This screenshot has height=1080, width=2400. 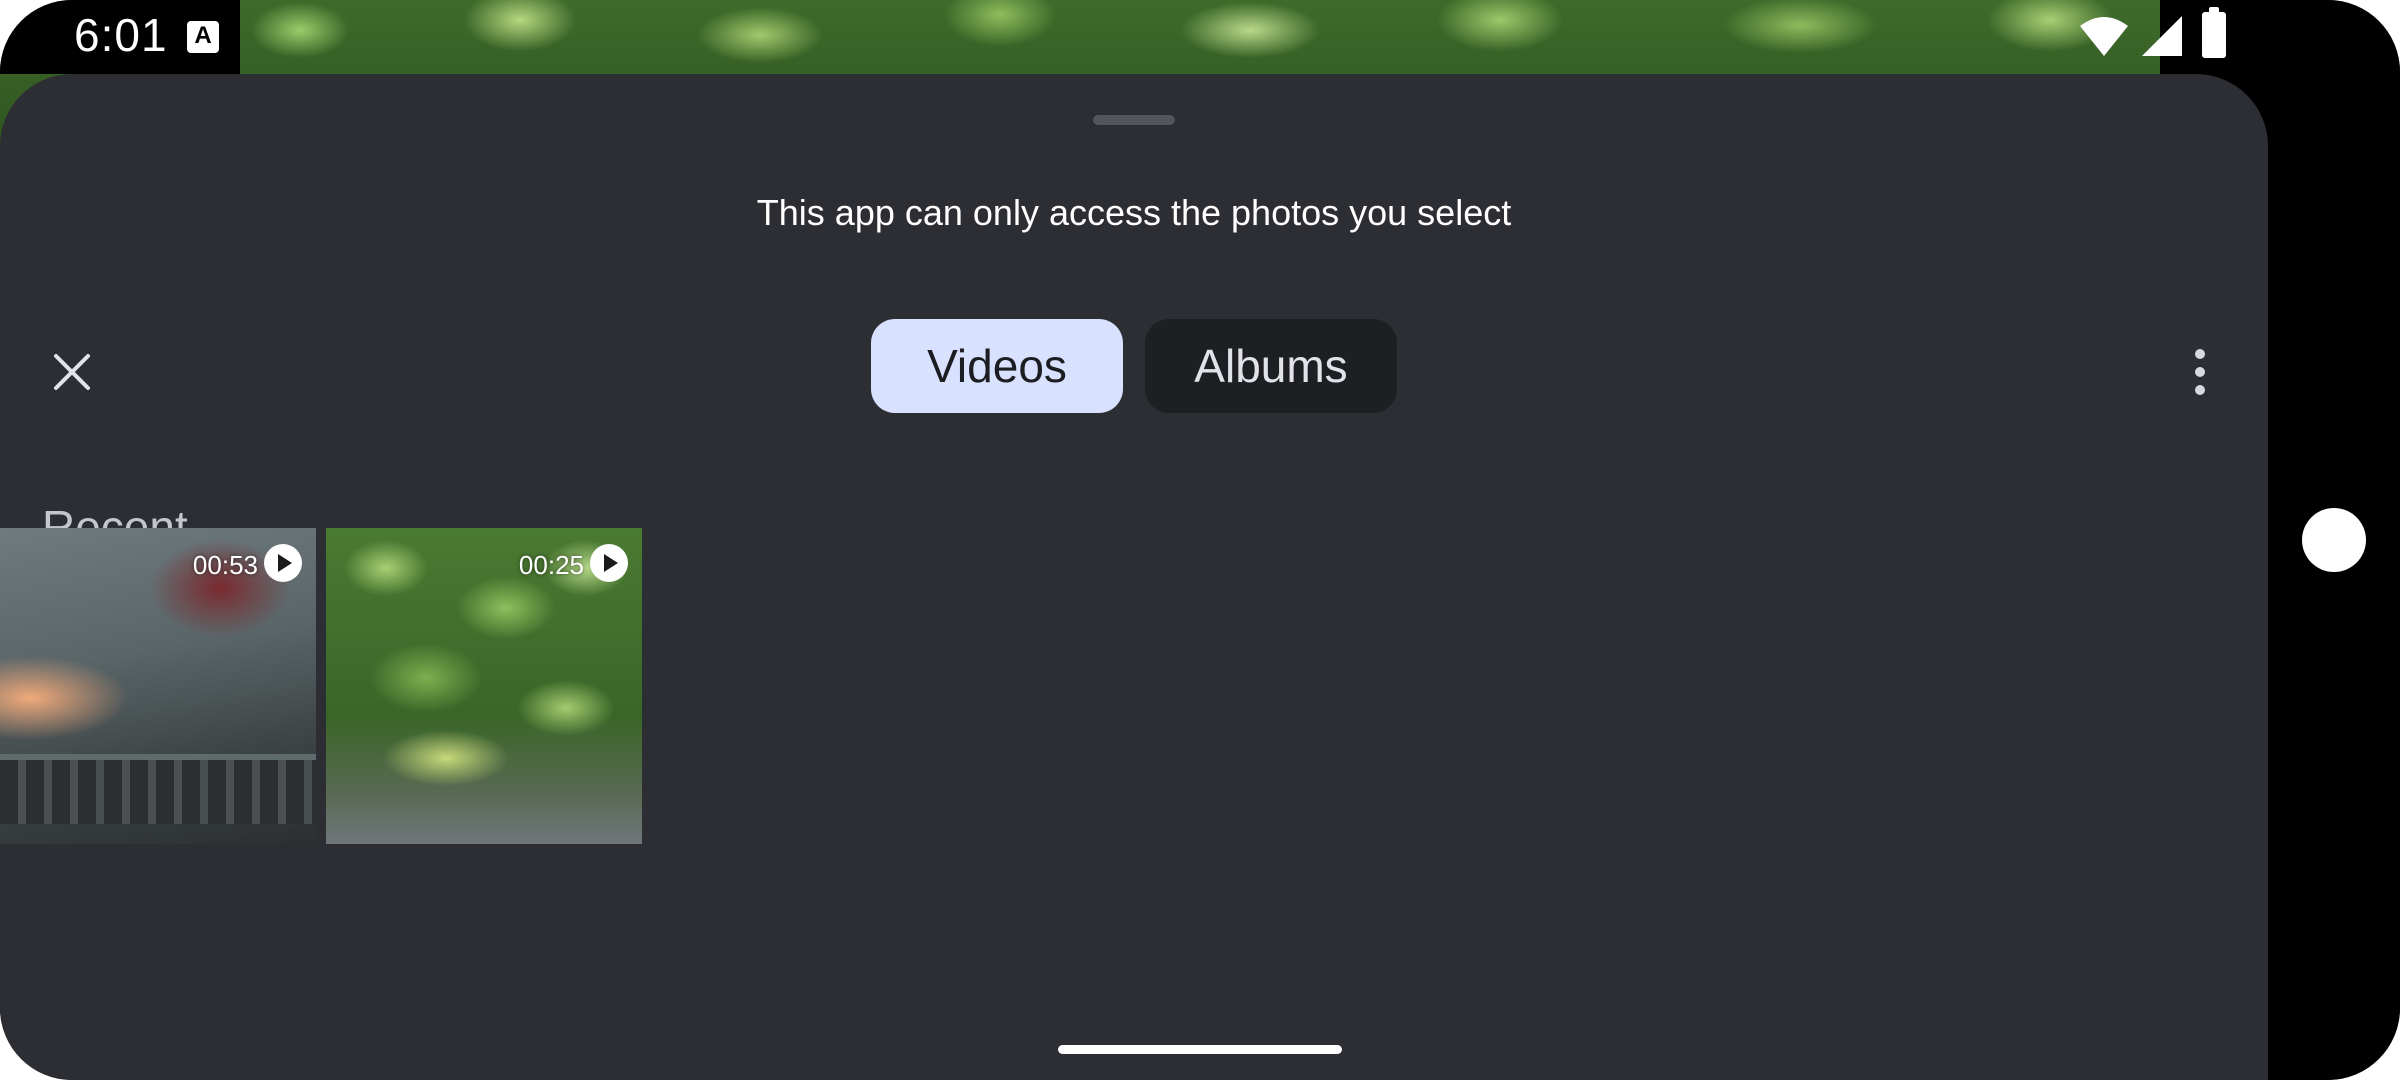 I want to click on thumbnail-image, so click(x=158, y=789).